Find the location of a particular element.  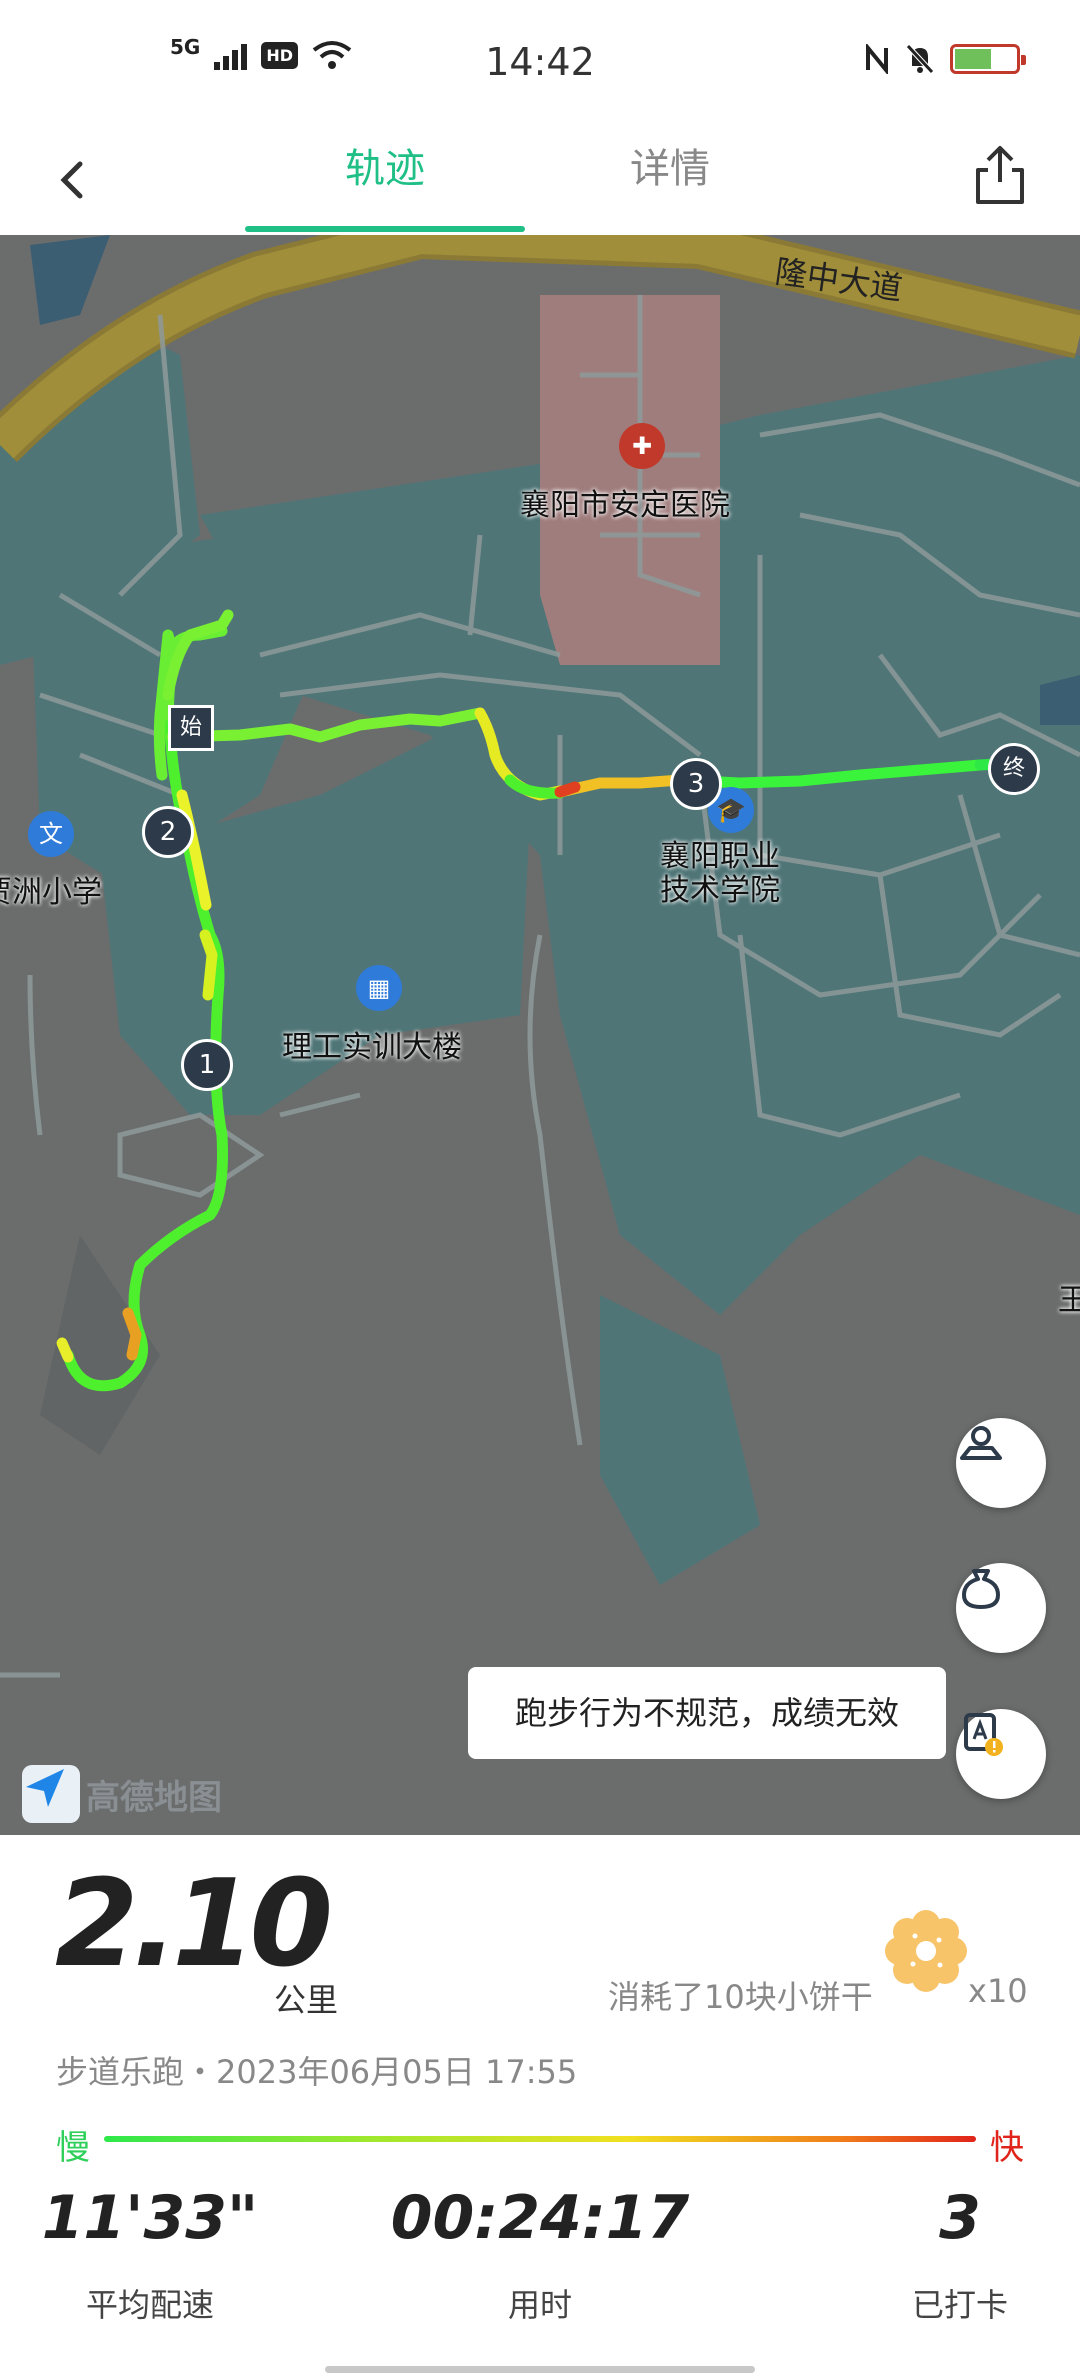

end-marker: 终 is located at coordinates (1014, 769).